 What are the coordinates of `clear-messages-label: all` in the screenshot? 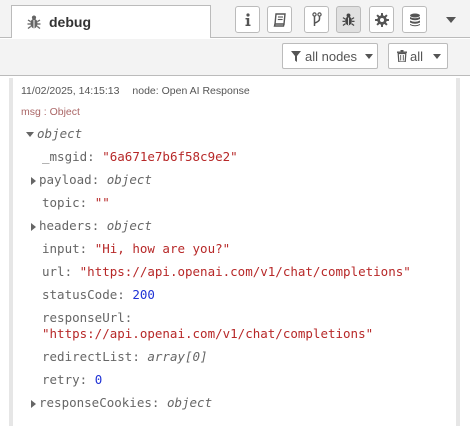 It's located at (417, 56).